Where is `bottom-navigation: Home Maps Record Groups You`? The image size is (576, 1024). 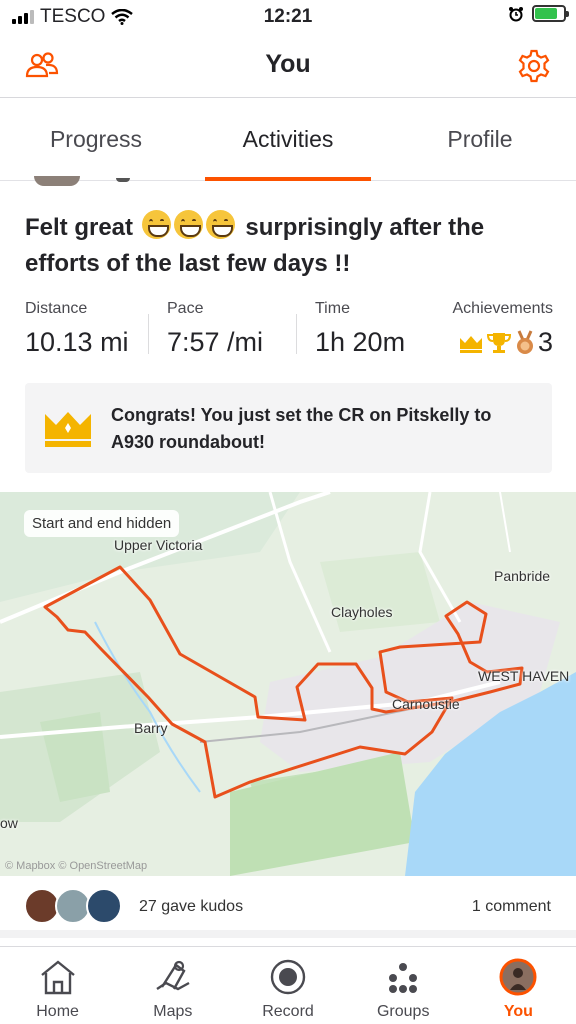
bottom-navigation: Home Maps Record Groups You is located at coordinates (288, 985).